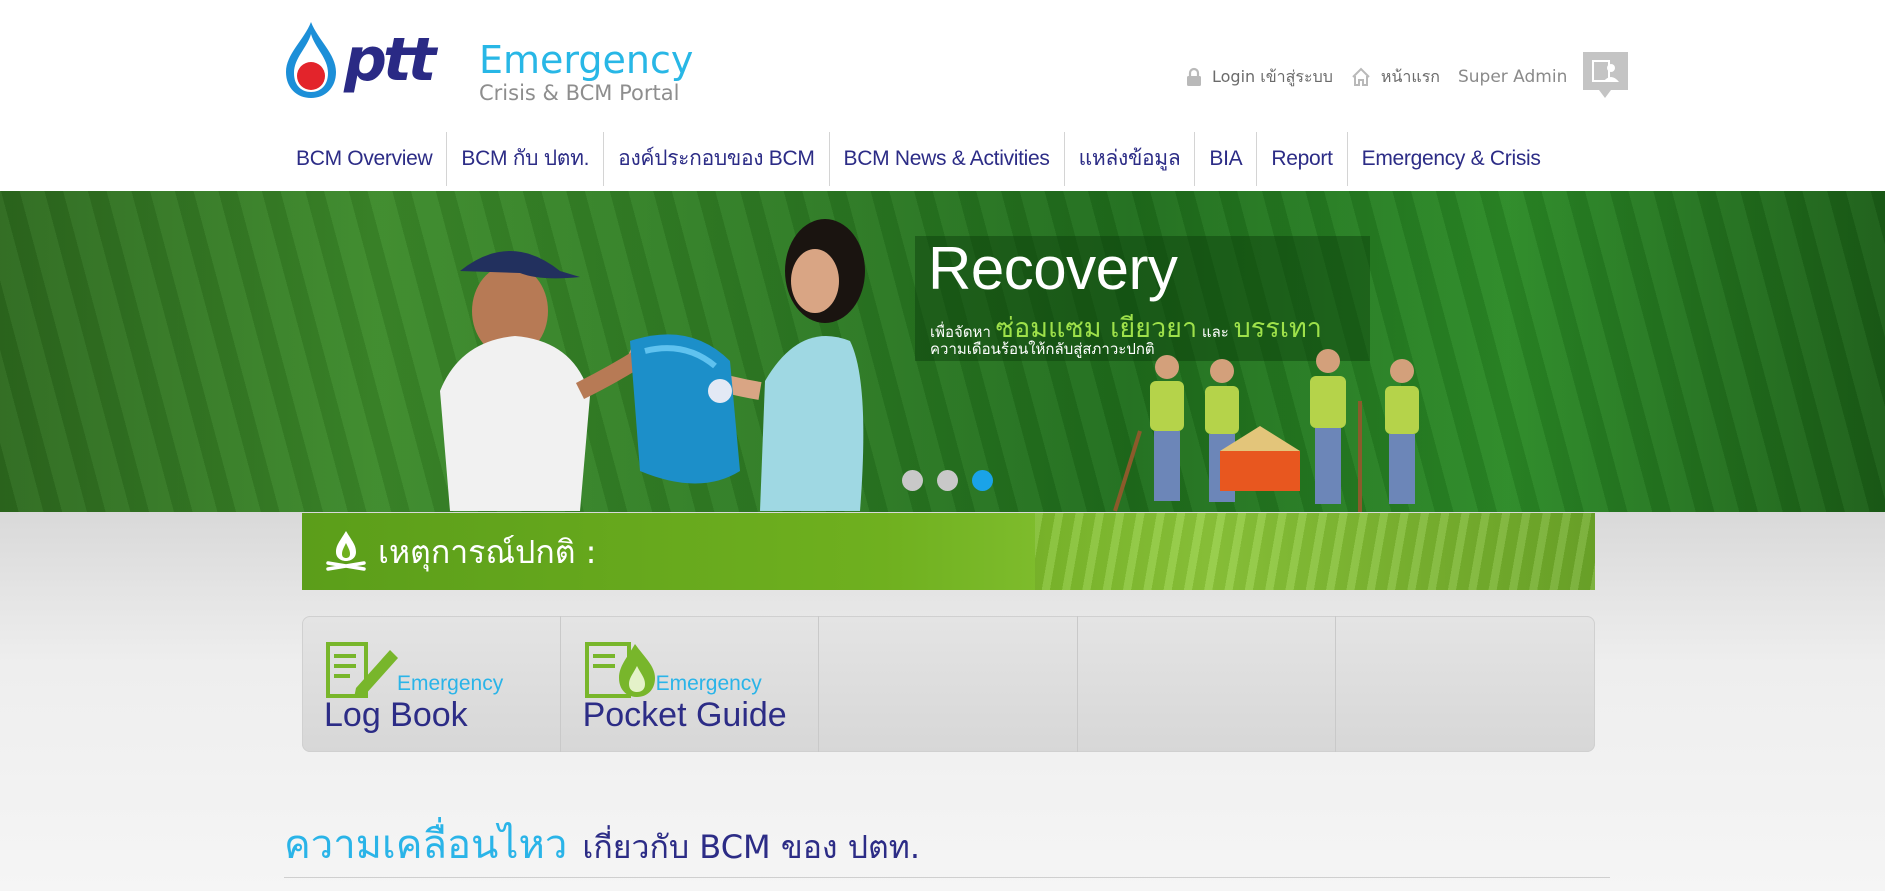 The height and width of the screenshot is (891, 1885). What do you see at coordinates (708, 683) in the screenshot?
I see `pocket-guide-small-label: Emergency` at bounding box center [708, 683].